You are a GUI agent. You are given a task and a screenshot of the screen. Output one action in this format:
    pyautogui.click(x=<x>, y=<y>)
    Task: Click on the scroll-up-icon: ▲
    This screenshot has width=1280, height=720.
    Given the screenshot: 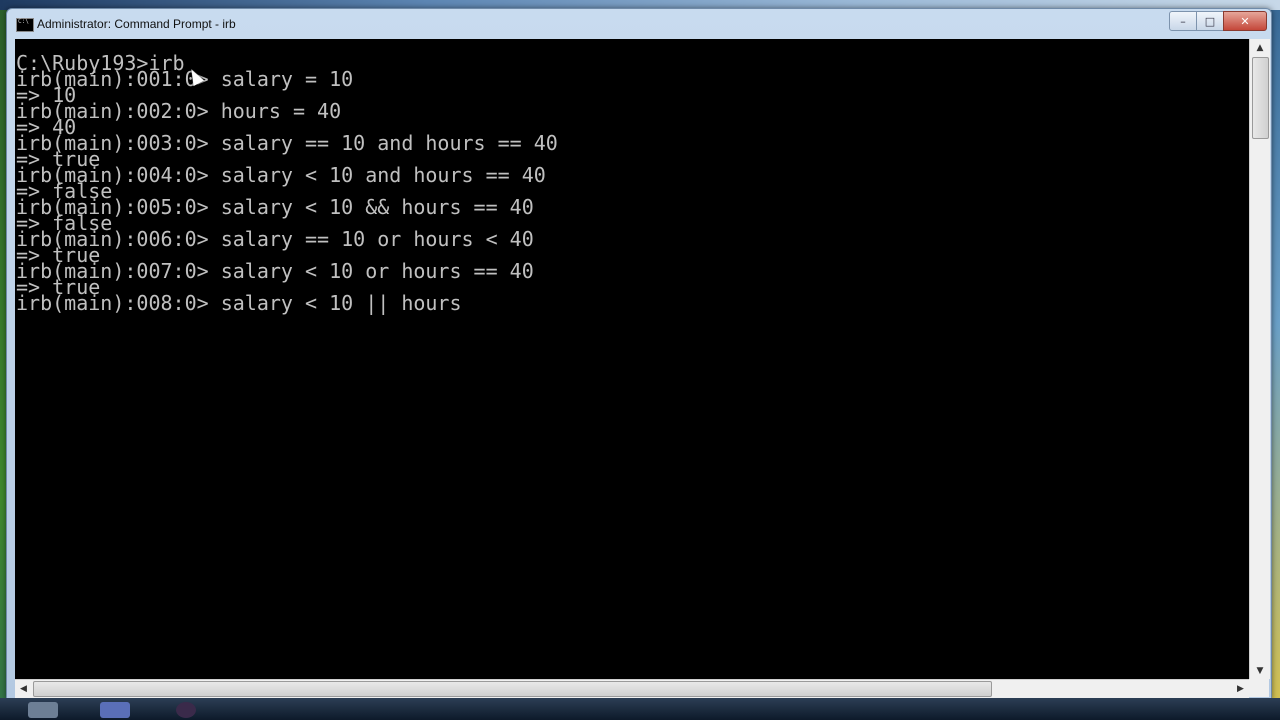 What is the action you would take?
    pyautogui.click(x=1260, y=47)
    